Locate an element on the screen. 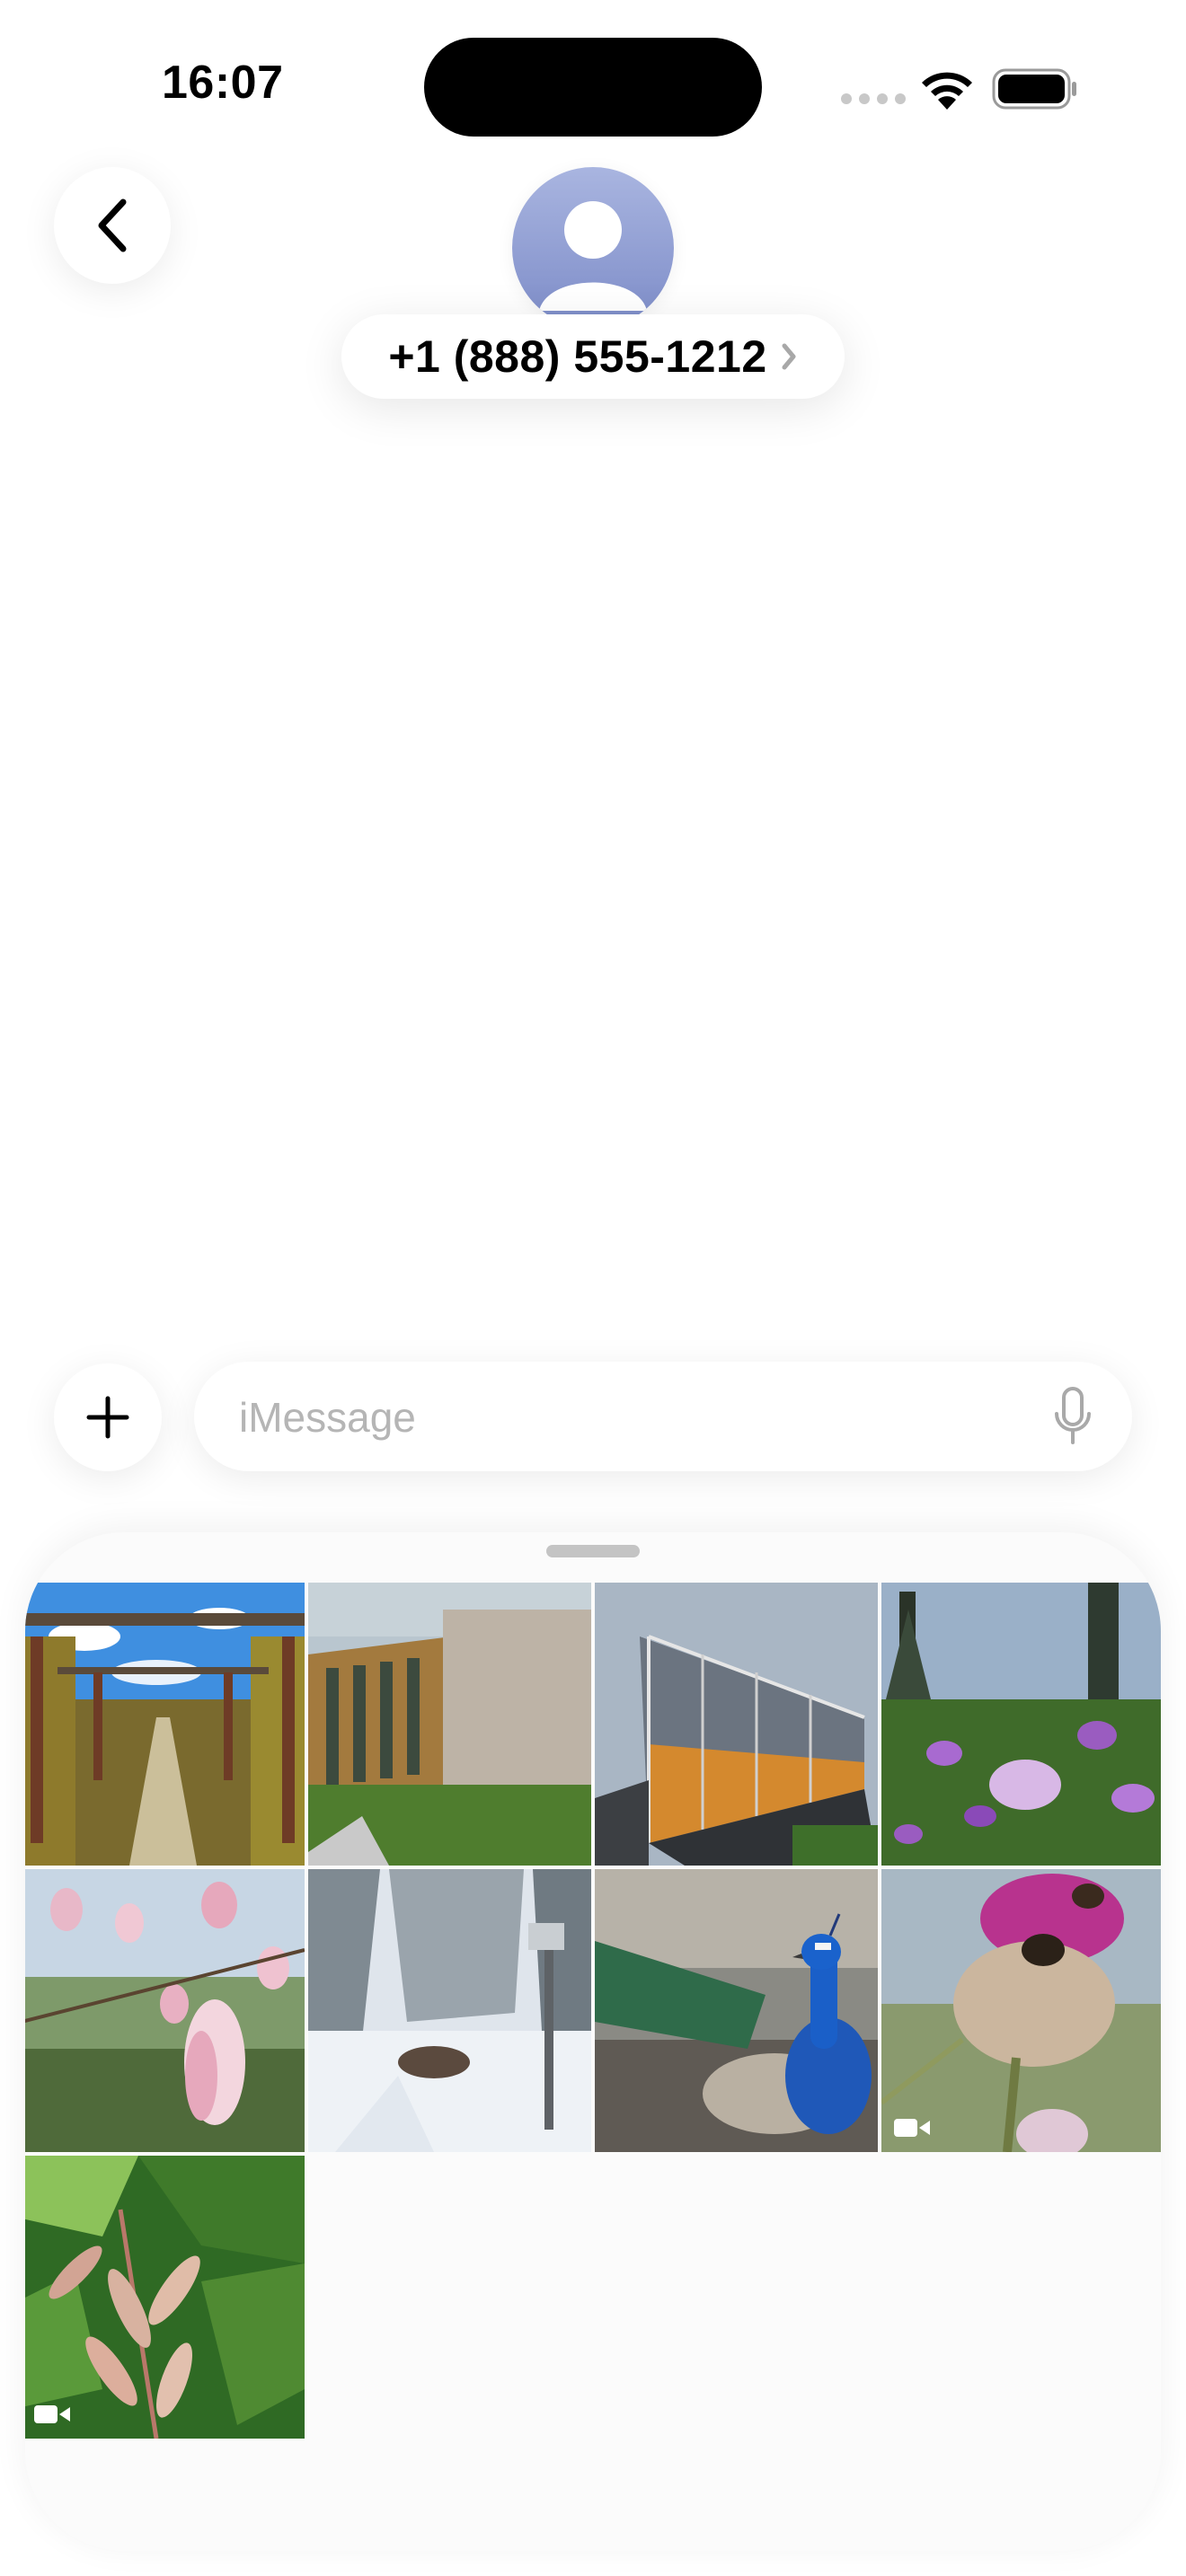 The height and width of the screenshot is (2576, 1186). sheet-grabber is located at coordinates (593, 1551).